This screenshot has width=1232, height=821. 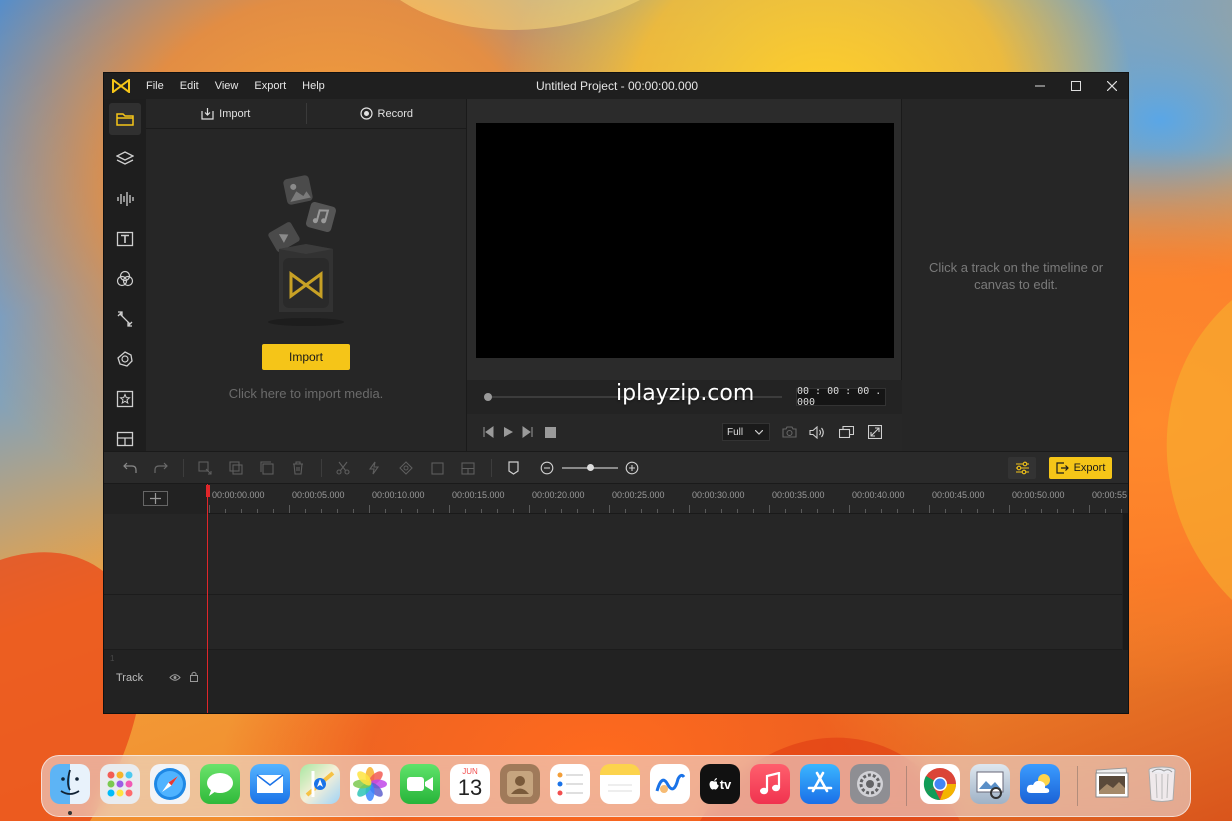 I want to click on tab-record-label: Record, so click(x=395, y=113).